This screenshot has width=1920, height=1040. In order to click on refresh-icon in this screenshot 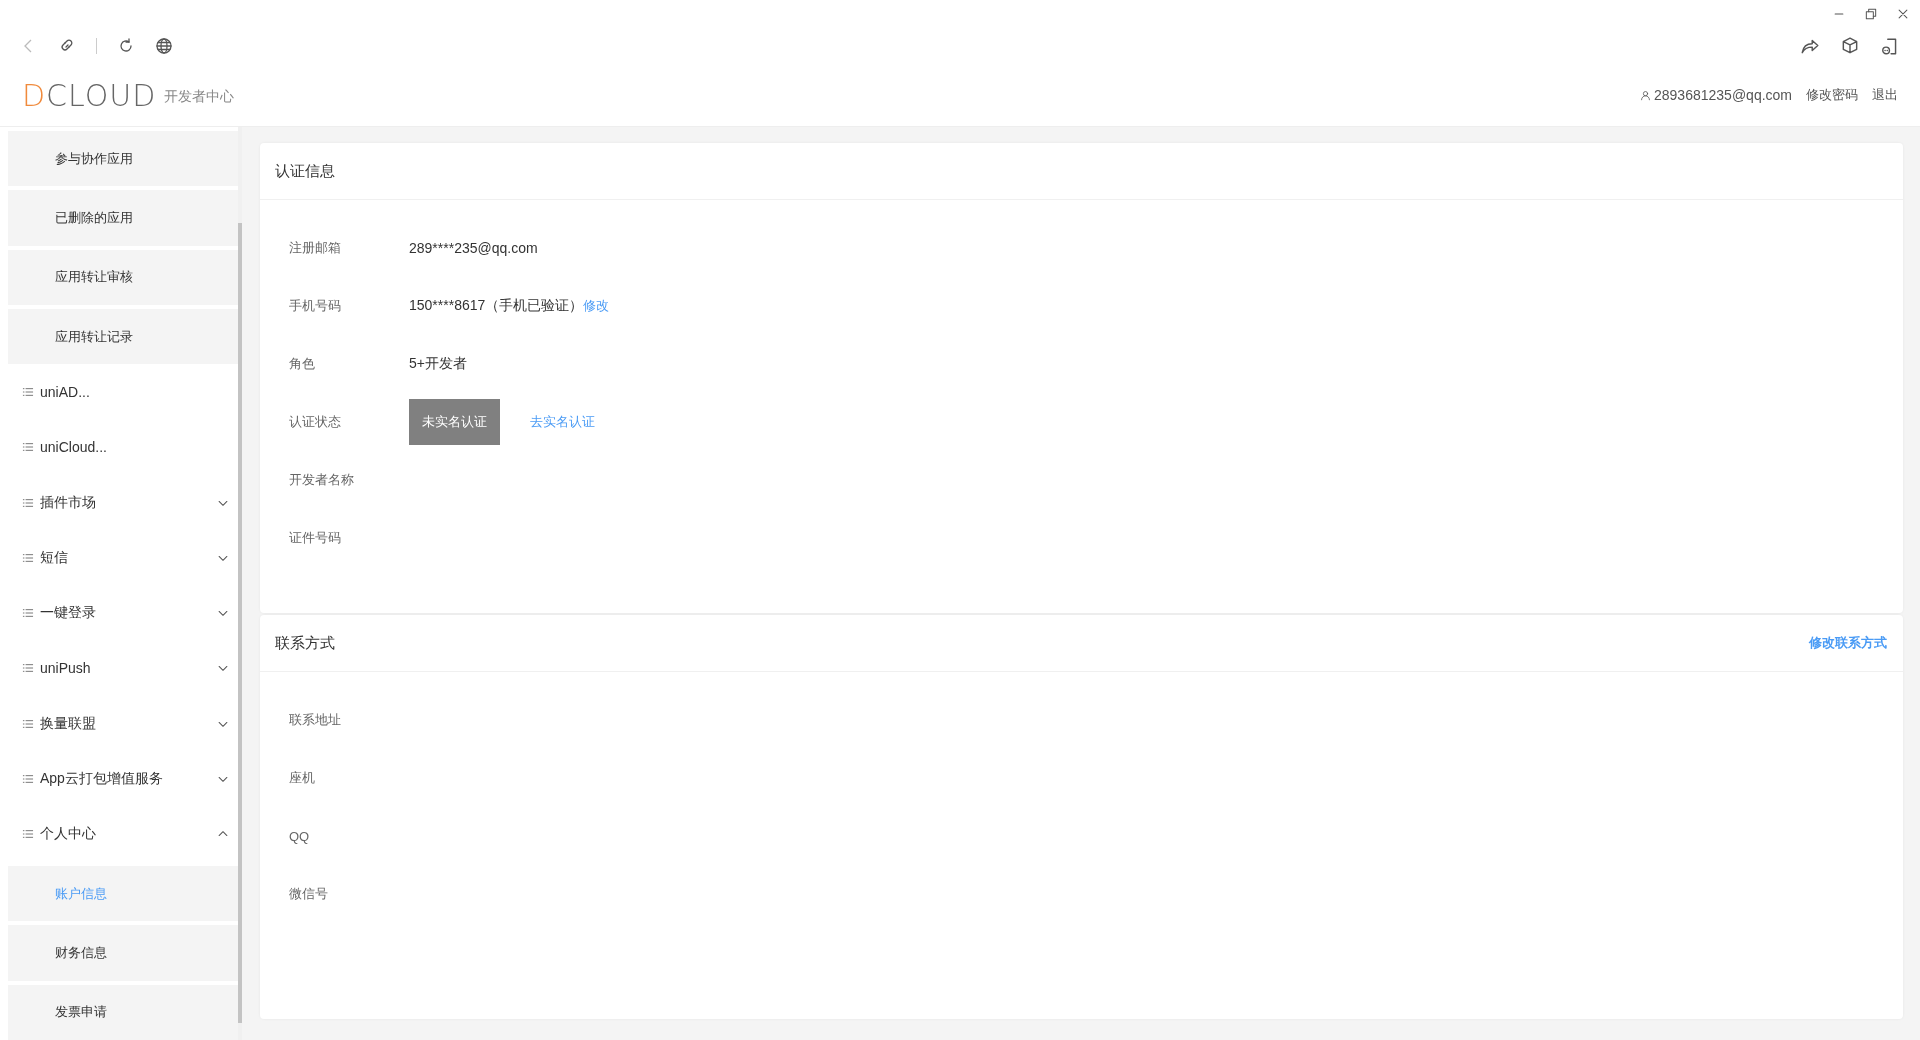, I will do `click(126, 46)`.